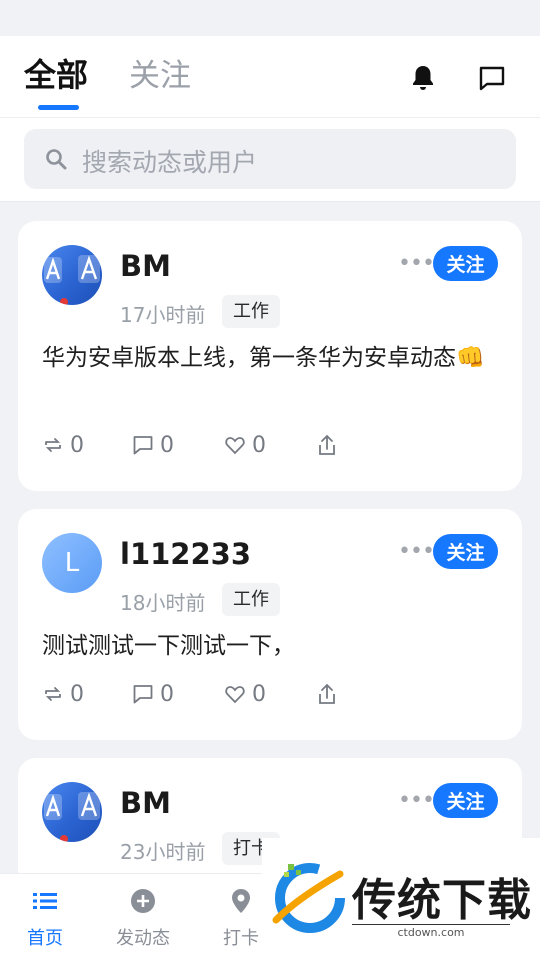 The image size is (540, 960). What do you see at coordinates (58, 107) in the screenshot?
I see `active-tab-indicator` at bounding box center [58, 107].